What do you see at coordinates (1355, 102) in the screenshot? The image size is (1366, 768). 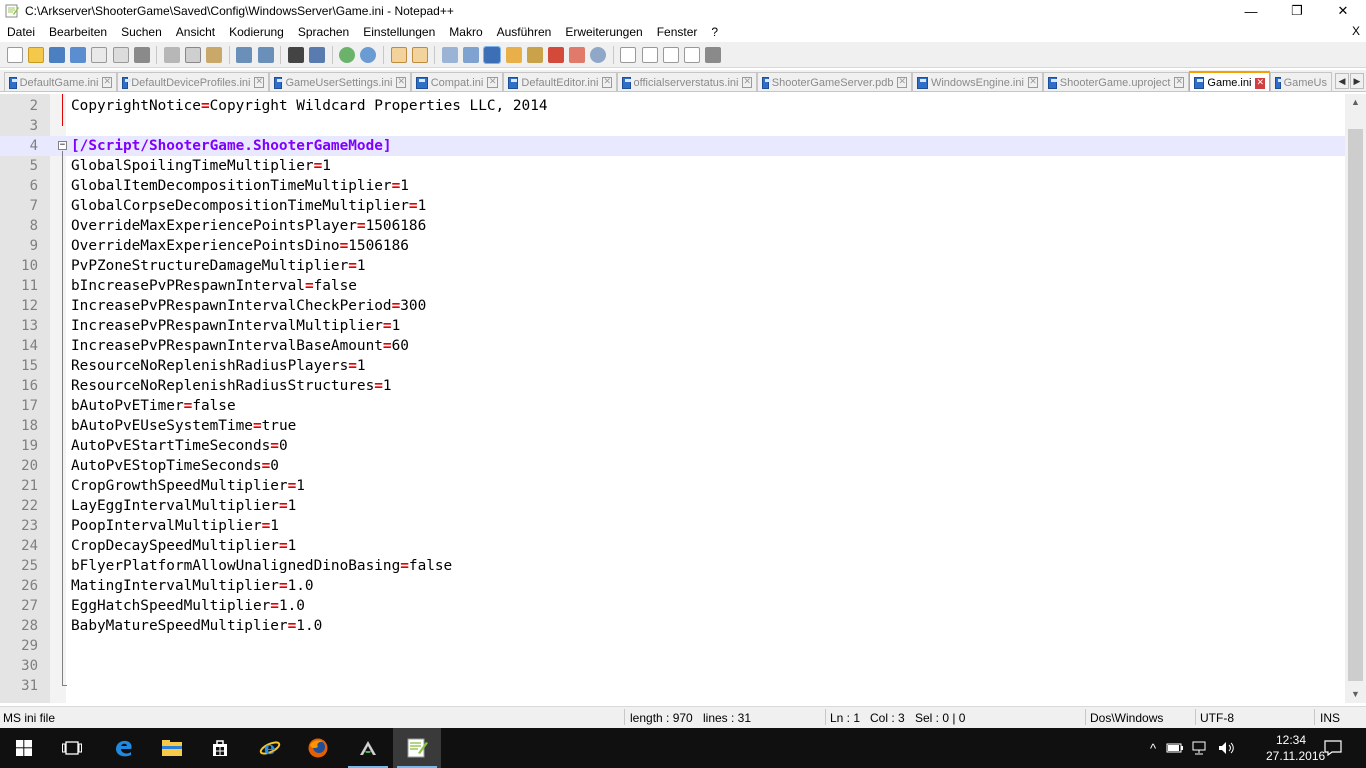 I see `scroll-up-icon: ▲` at bounding box center [1355, 102].